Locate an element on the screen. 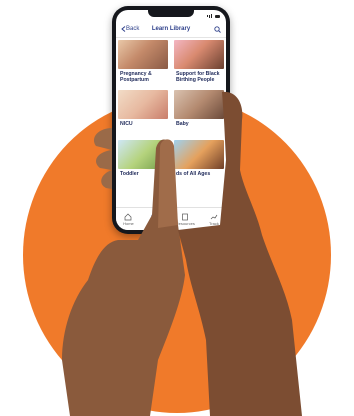 The width and height of the screenshot is (354, 416). right-hand-fingers is located at coordinates (102, 158).